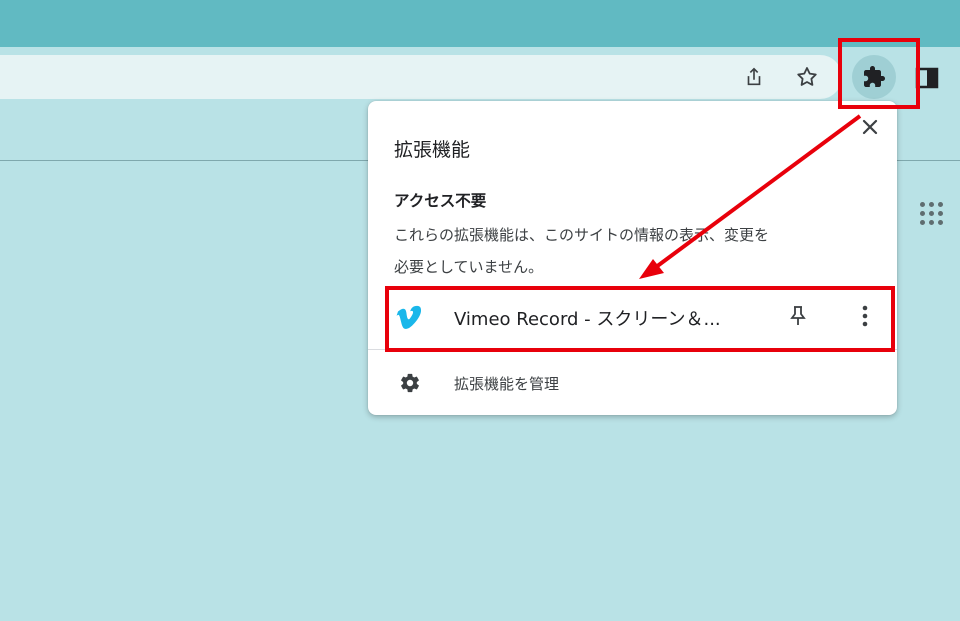 The image size is (960, 621). What do you see at coordinates (632, 383) in the screenshot?
I see `manage-extensions-item: 拡張機能を管理` at bounding box center [632, 383].